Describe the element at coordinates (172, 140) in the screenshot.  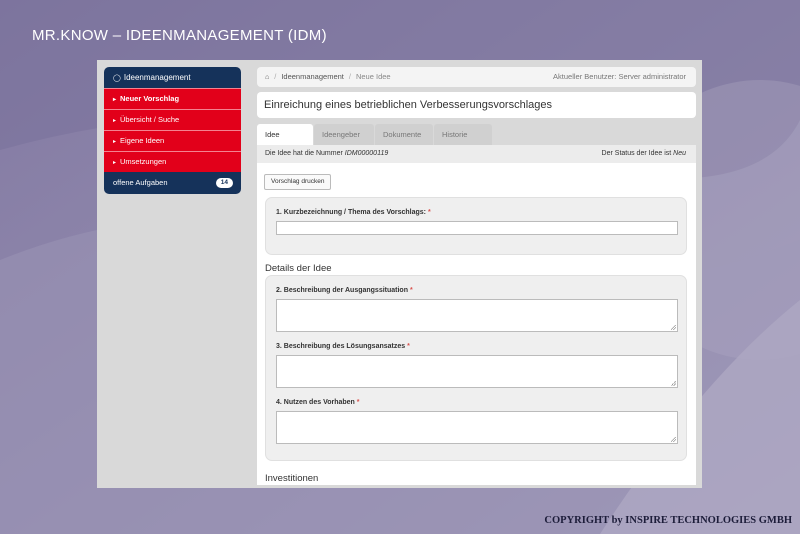
I see `sidebar-item-own-ideas: ▸ Eigene Ideen` at that location.